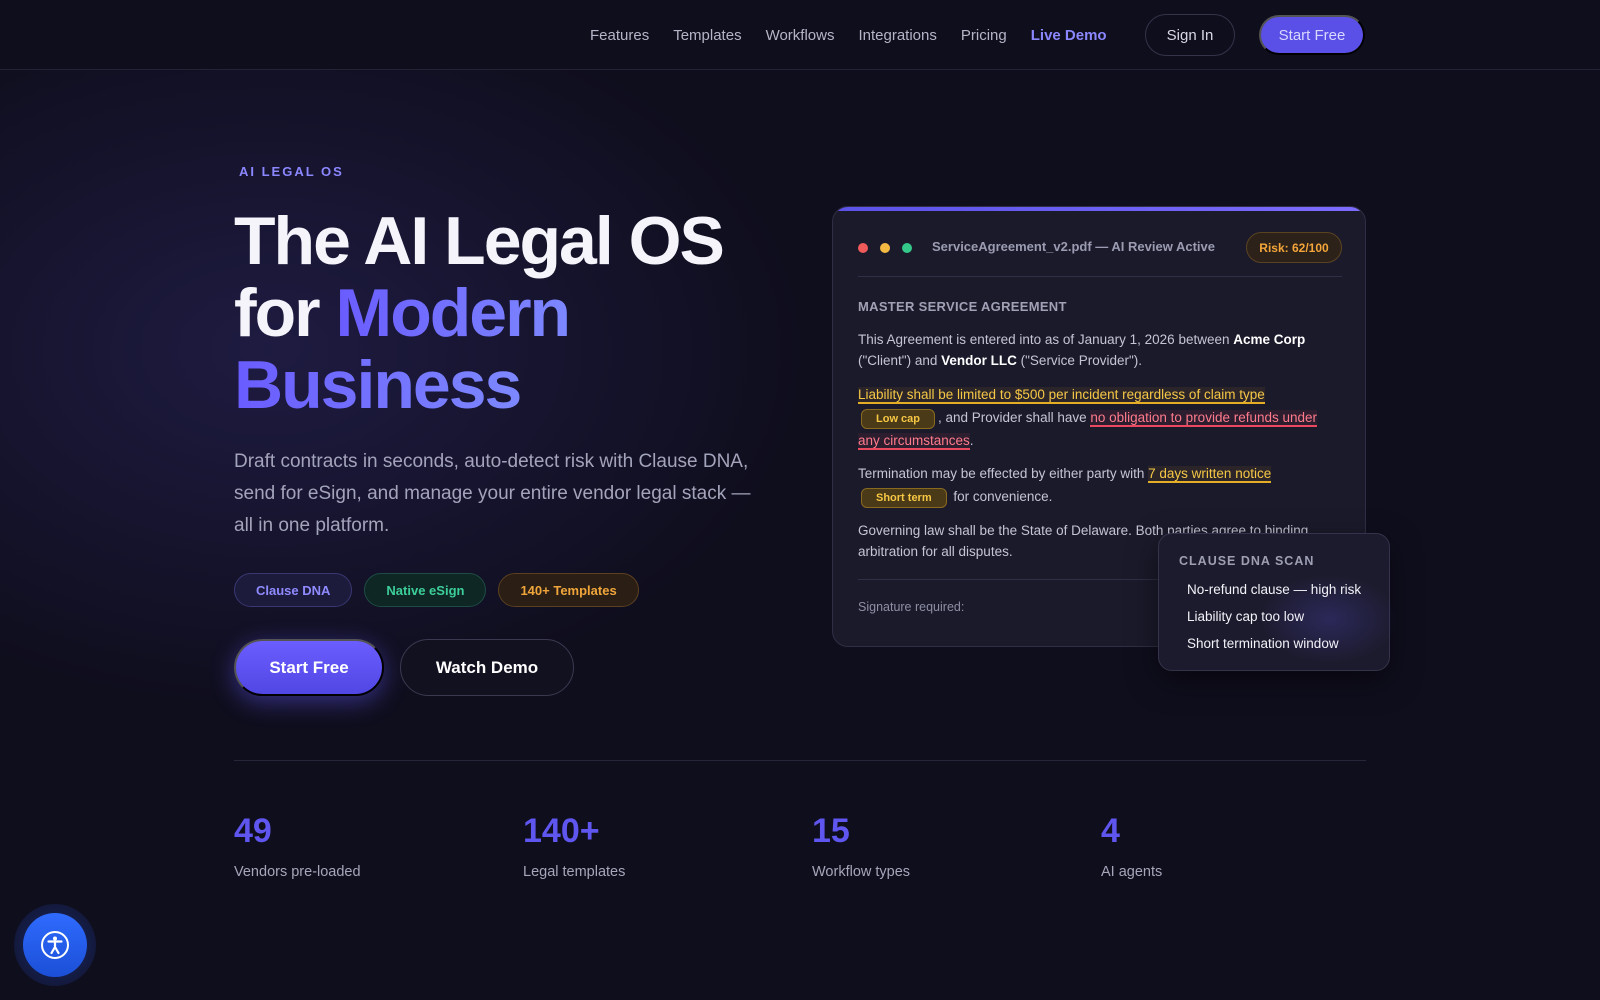 This screenshot has height=1000, width=1600. I want to click on scan-item: Liability cap too low, so click(1246, 616).